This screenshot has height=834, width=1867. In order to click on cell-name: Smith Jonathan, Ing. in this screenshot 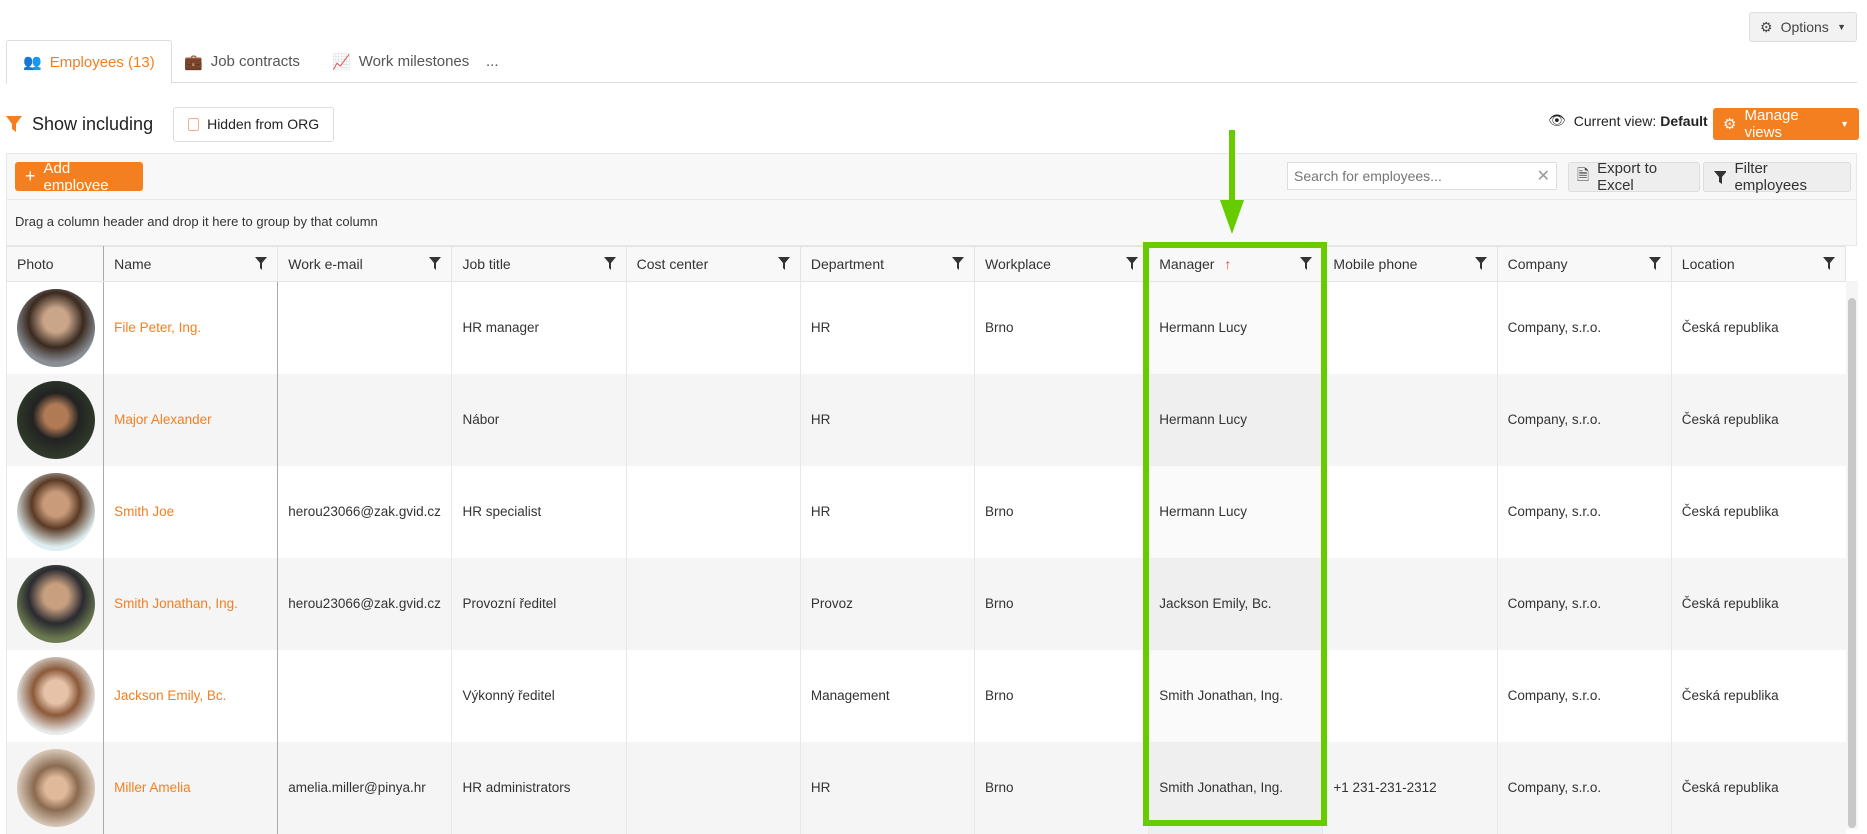, I will do `click(191, 603)`.